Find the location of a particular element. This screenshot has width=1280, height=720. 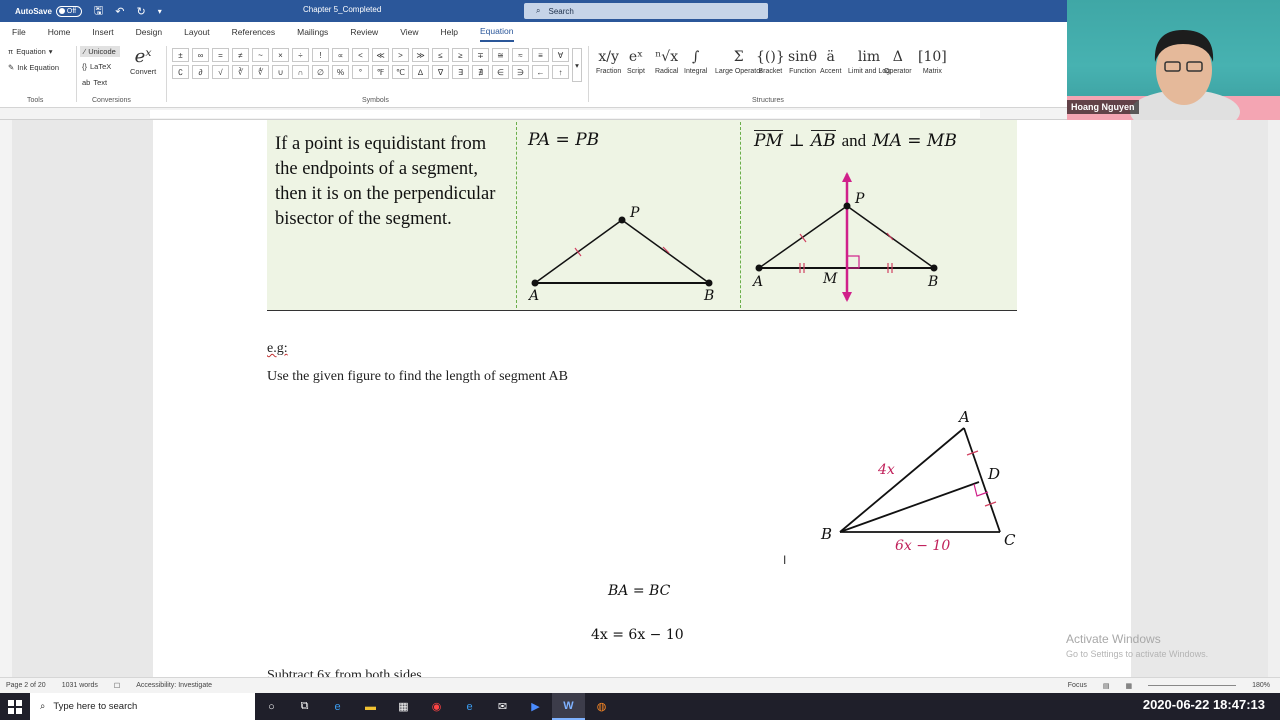

chrome-icon: ◉ is located at coordinates (436, 706).